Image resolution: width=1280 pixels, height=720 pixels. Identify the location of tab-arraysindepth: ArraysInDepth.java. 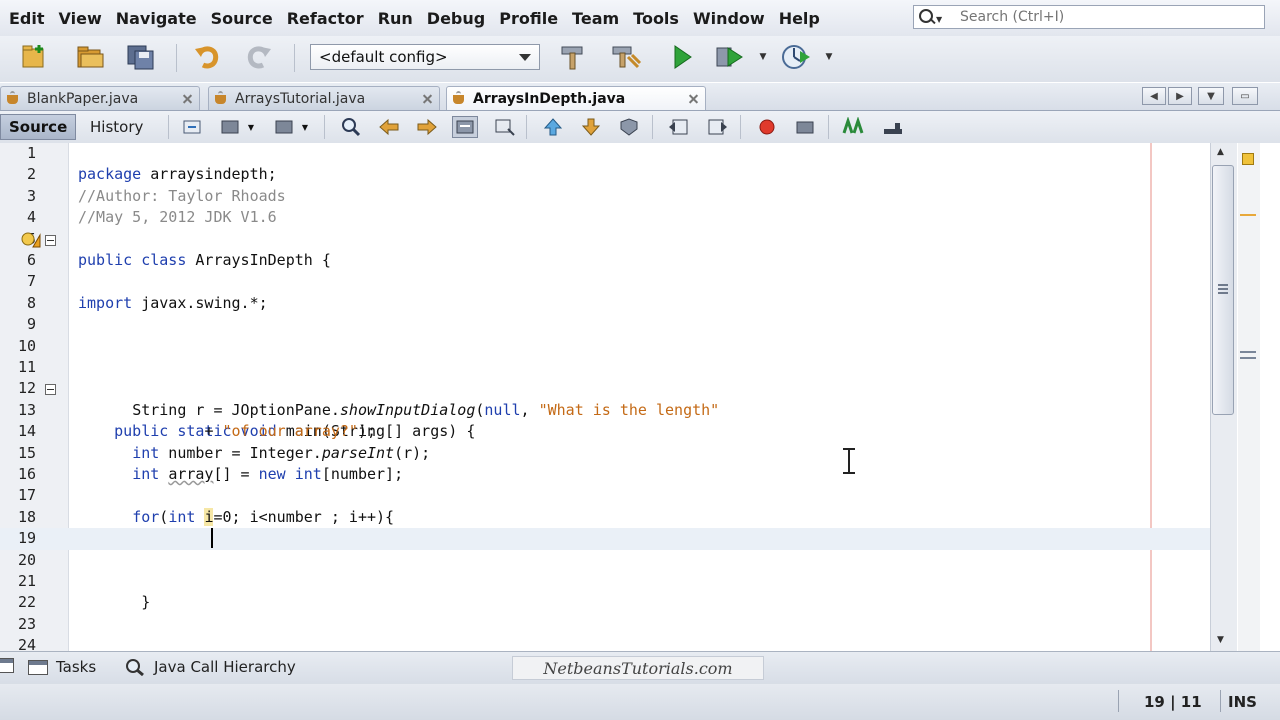
(576, 98).